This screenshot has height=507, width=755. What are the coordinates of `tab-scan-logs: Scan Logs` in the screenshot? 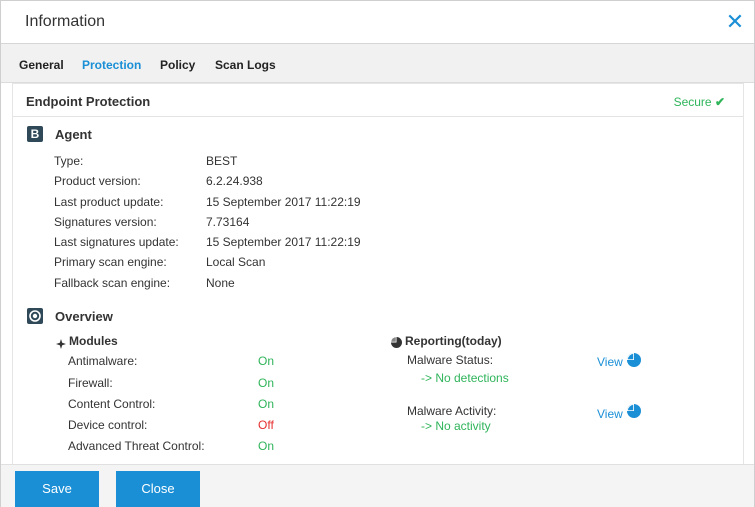 It's located at (245, 65).